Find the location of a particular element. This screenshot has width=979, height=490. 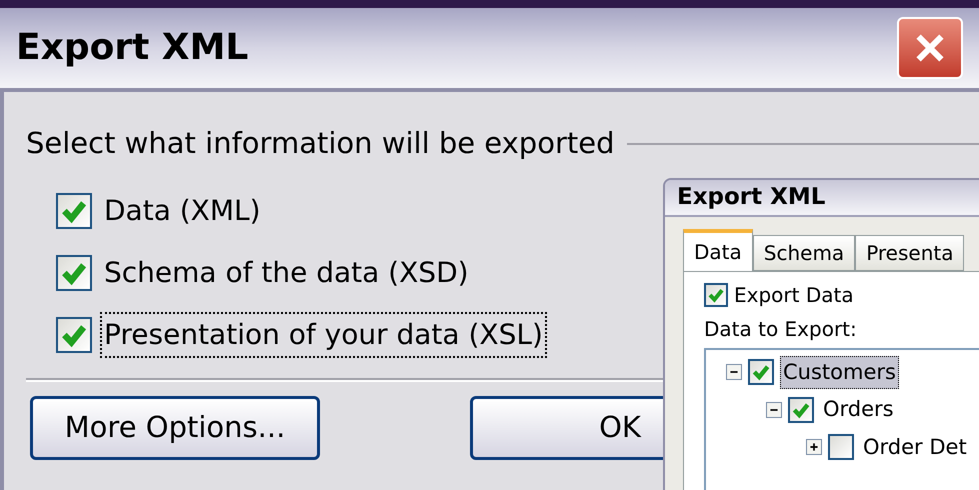

checkbox-label: Presentation of your data (XSL) is located at coordinates (323, 335).